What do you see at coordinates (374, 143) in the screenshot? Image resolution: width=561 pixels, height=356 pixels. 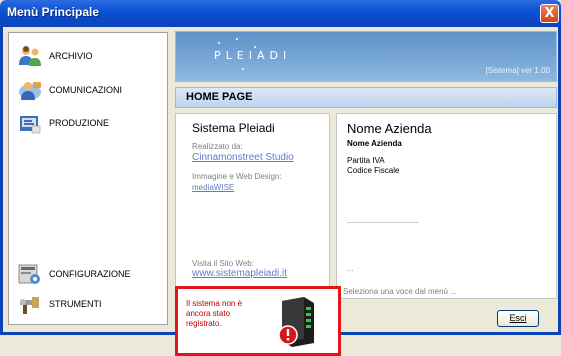 I see `company-name: Nome Azienda` at bounding box center [374, 143].